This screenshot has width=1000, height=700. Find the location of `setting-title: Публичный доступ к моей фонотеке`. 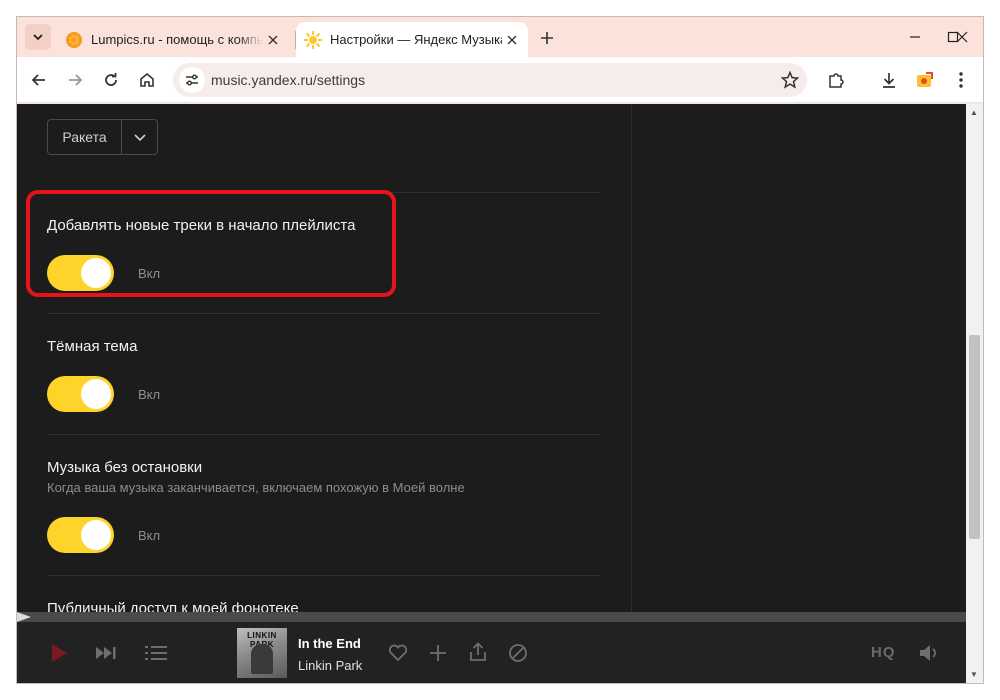

setting-title: Публичный доступ к моей фонотеке is located at coordinates (173, 606).